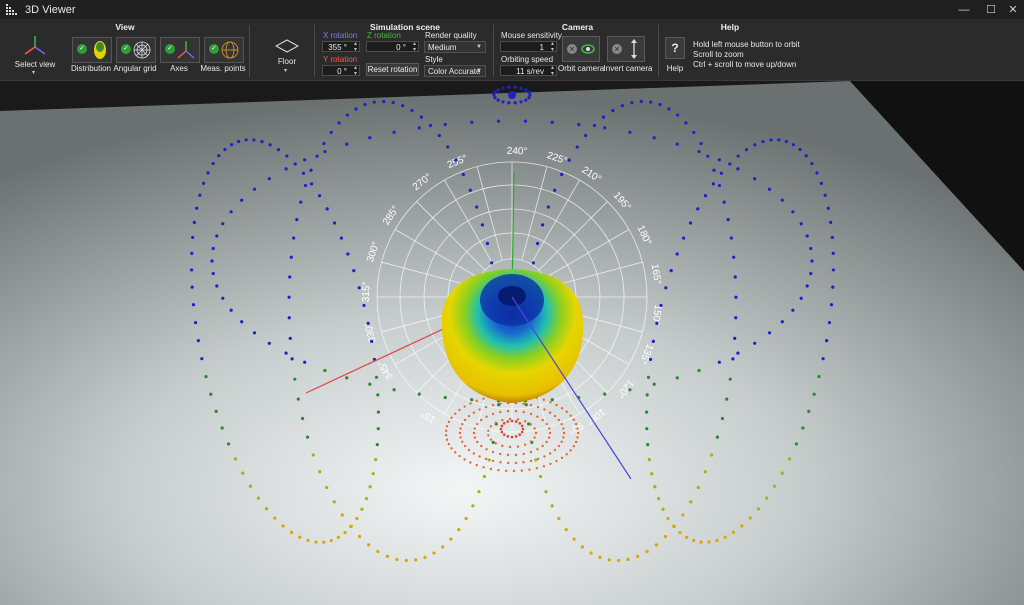 The width and height of the screenshot is (1024, 605). Describe the element at coordinates (341, 71) in the screenshot. I see `y-rotation-input: 0 ° ▴ ▾` at that location.